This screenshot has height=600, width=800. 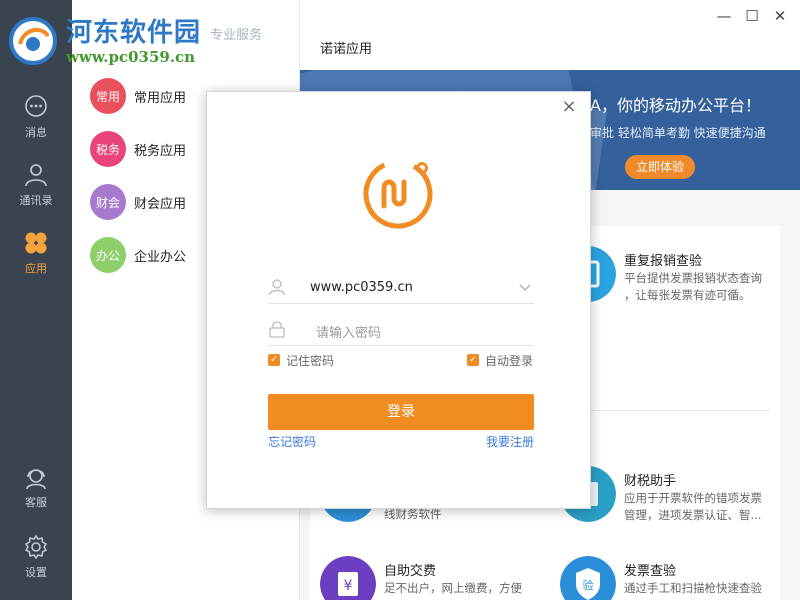 What do you see at coordinates (693, 498) in the screenshot?
I see `app-desc-line: 应用于开票软件的错项发票` at bounding box center [693, 498].